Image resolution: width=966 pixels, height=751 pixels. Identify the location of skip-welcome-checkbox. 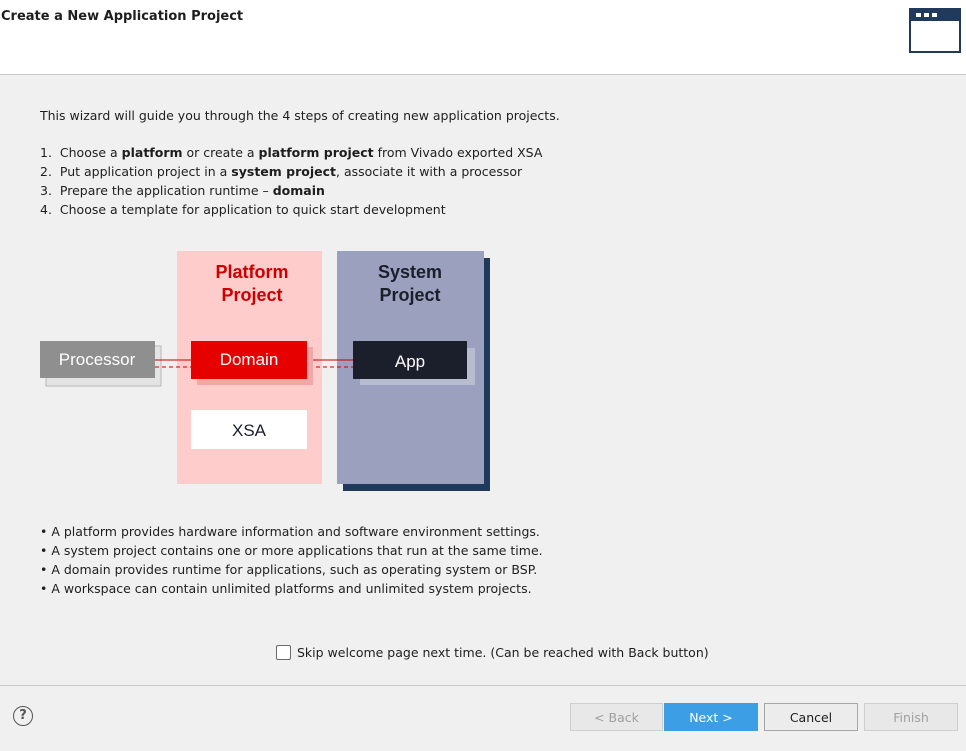
(283, 652).